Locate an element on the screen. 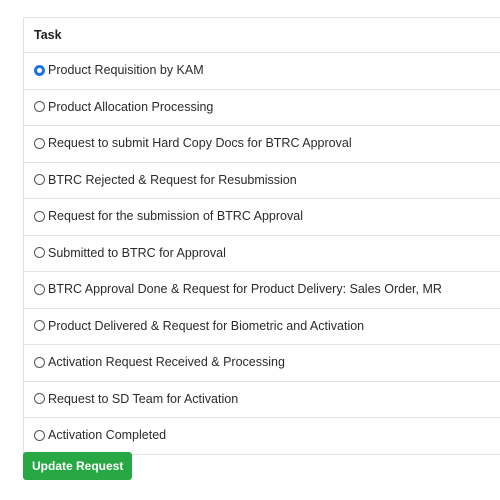  task-option: Request to SD Team for Activation is located at coordinates (136, 399).